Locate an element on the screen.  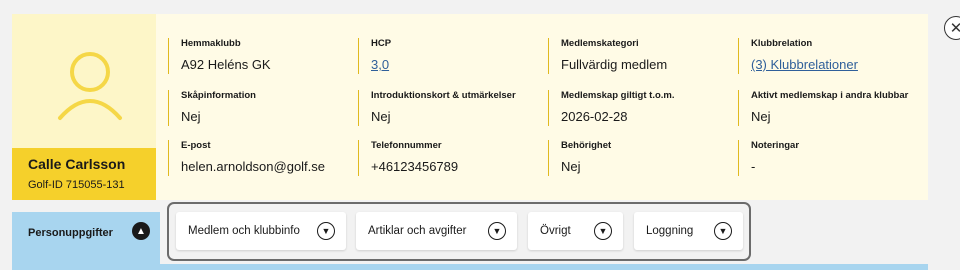
tab-medlem-och-klubbinfo: Medlem och klubbinfo ▼ is located at coordinates (261, 231).